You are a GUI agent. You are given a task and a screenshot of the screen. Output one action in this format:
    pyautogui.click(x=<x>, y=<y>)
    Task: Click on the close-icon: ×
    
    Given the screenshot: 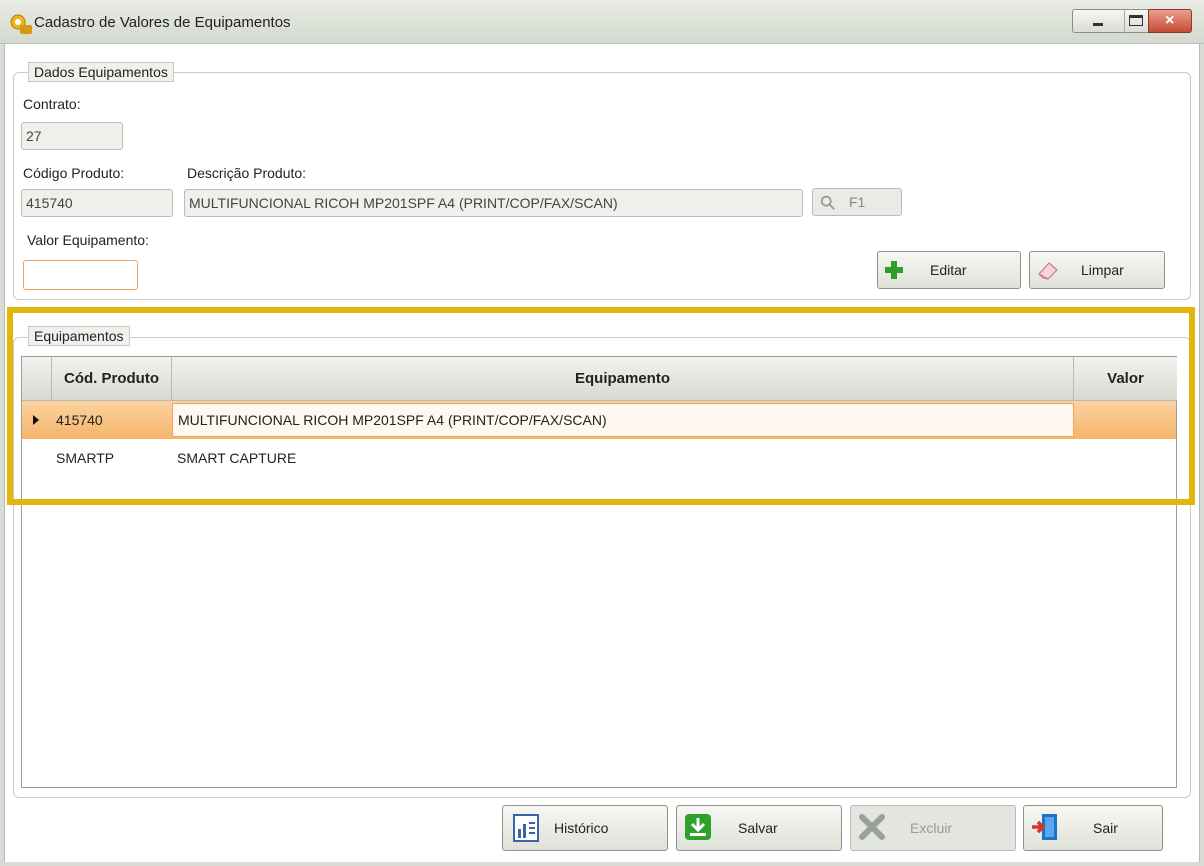 What is the action you would take?
    pyautogui.click(x=1170, y=20)
    